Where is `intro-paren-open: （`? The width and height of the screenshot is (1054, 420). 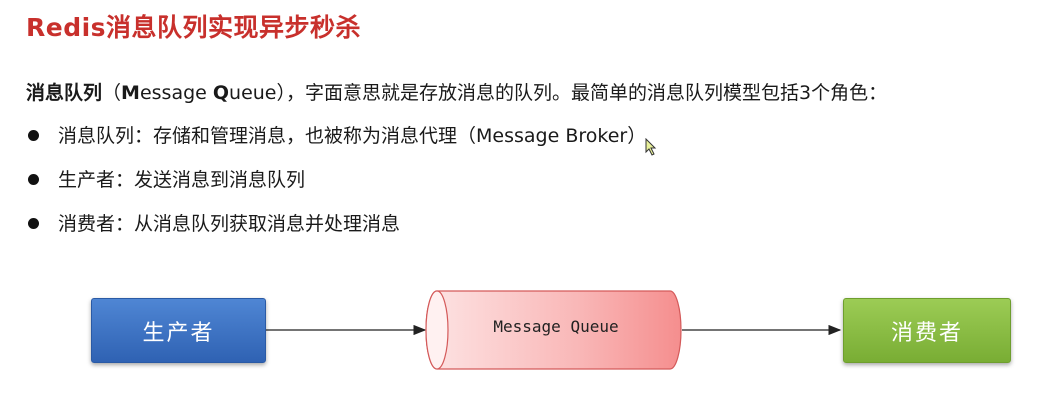 intro-paren-open: （ is located at coordinates (112, 93).